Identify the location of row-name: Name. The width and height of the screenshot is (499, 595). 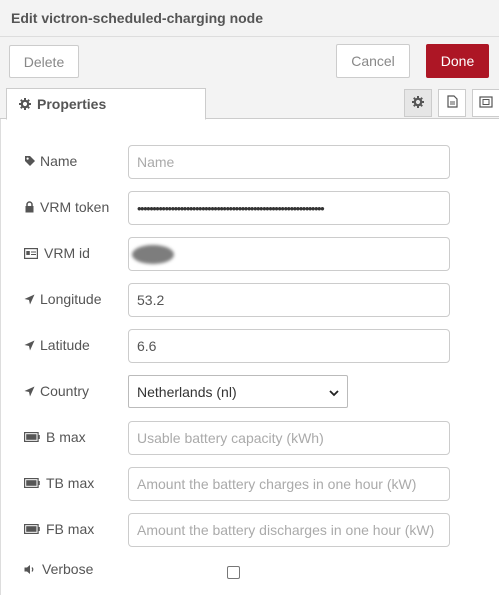
(250, 162).